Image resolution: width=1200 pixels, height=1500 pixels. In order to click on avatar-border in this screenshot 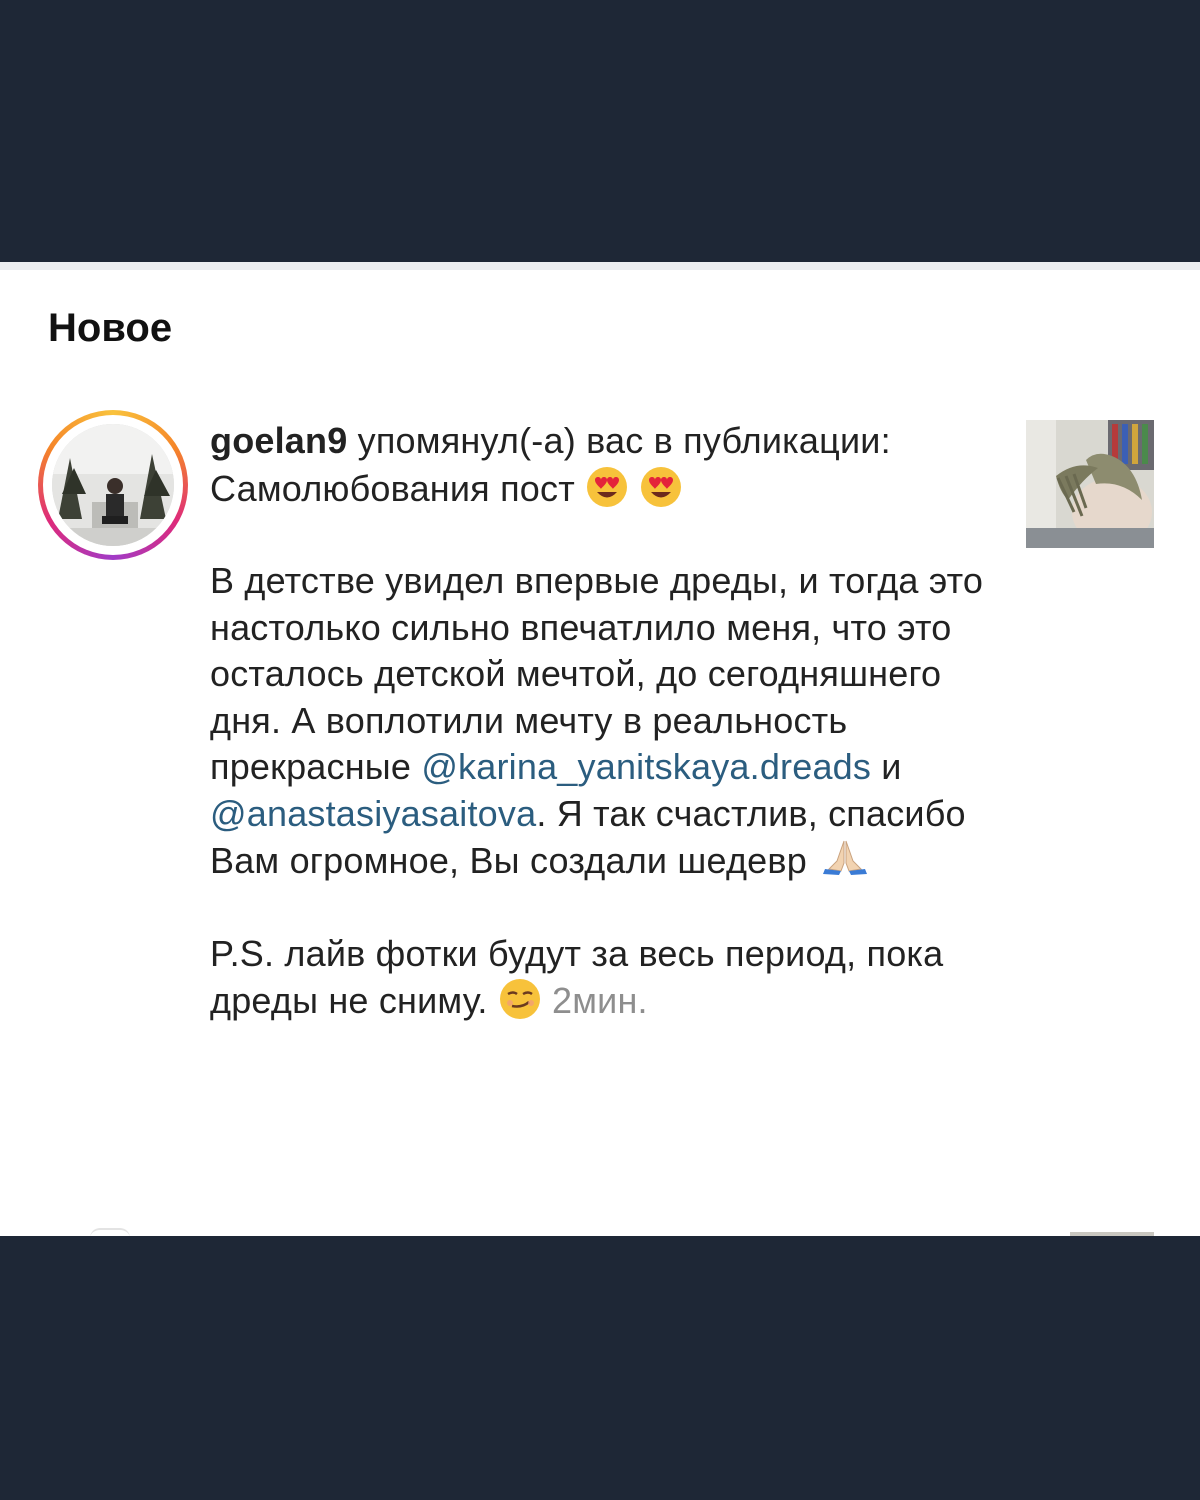, I will do `click(113, 485)`.